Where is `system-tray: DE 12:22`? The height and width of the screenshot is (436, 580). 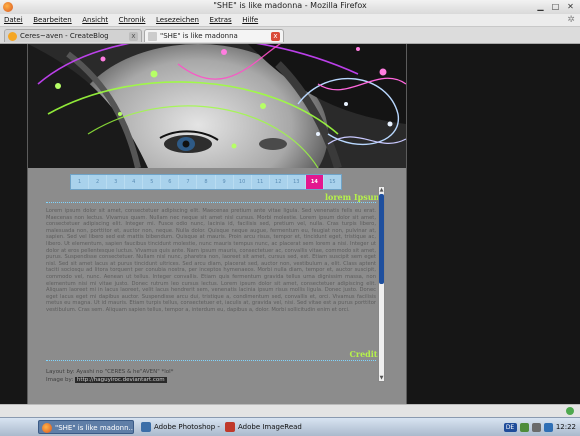
system-tray: DE 12:22 is located at coordinates (539, 427).